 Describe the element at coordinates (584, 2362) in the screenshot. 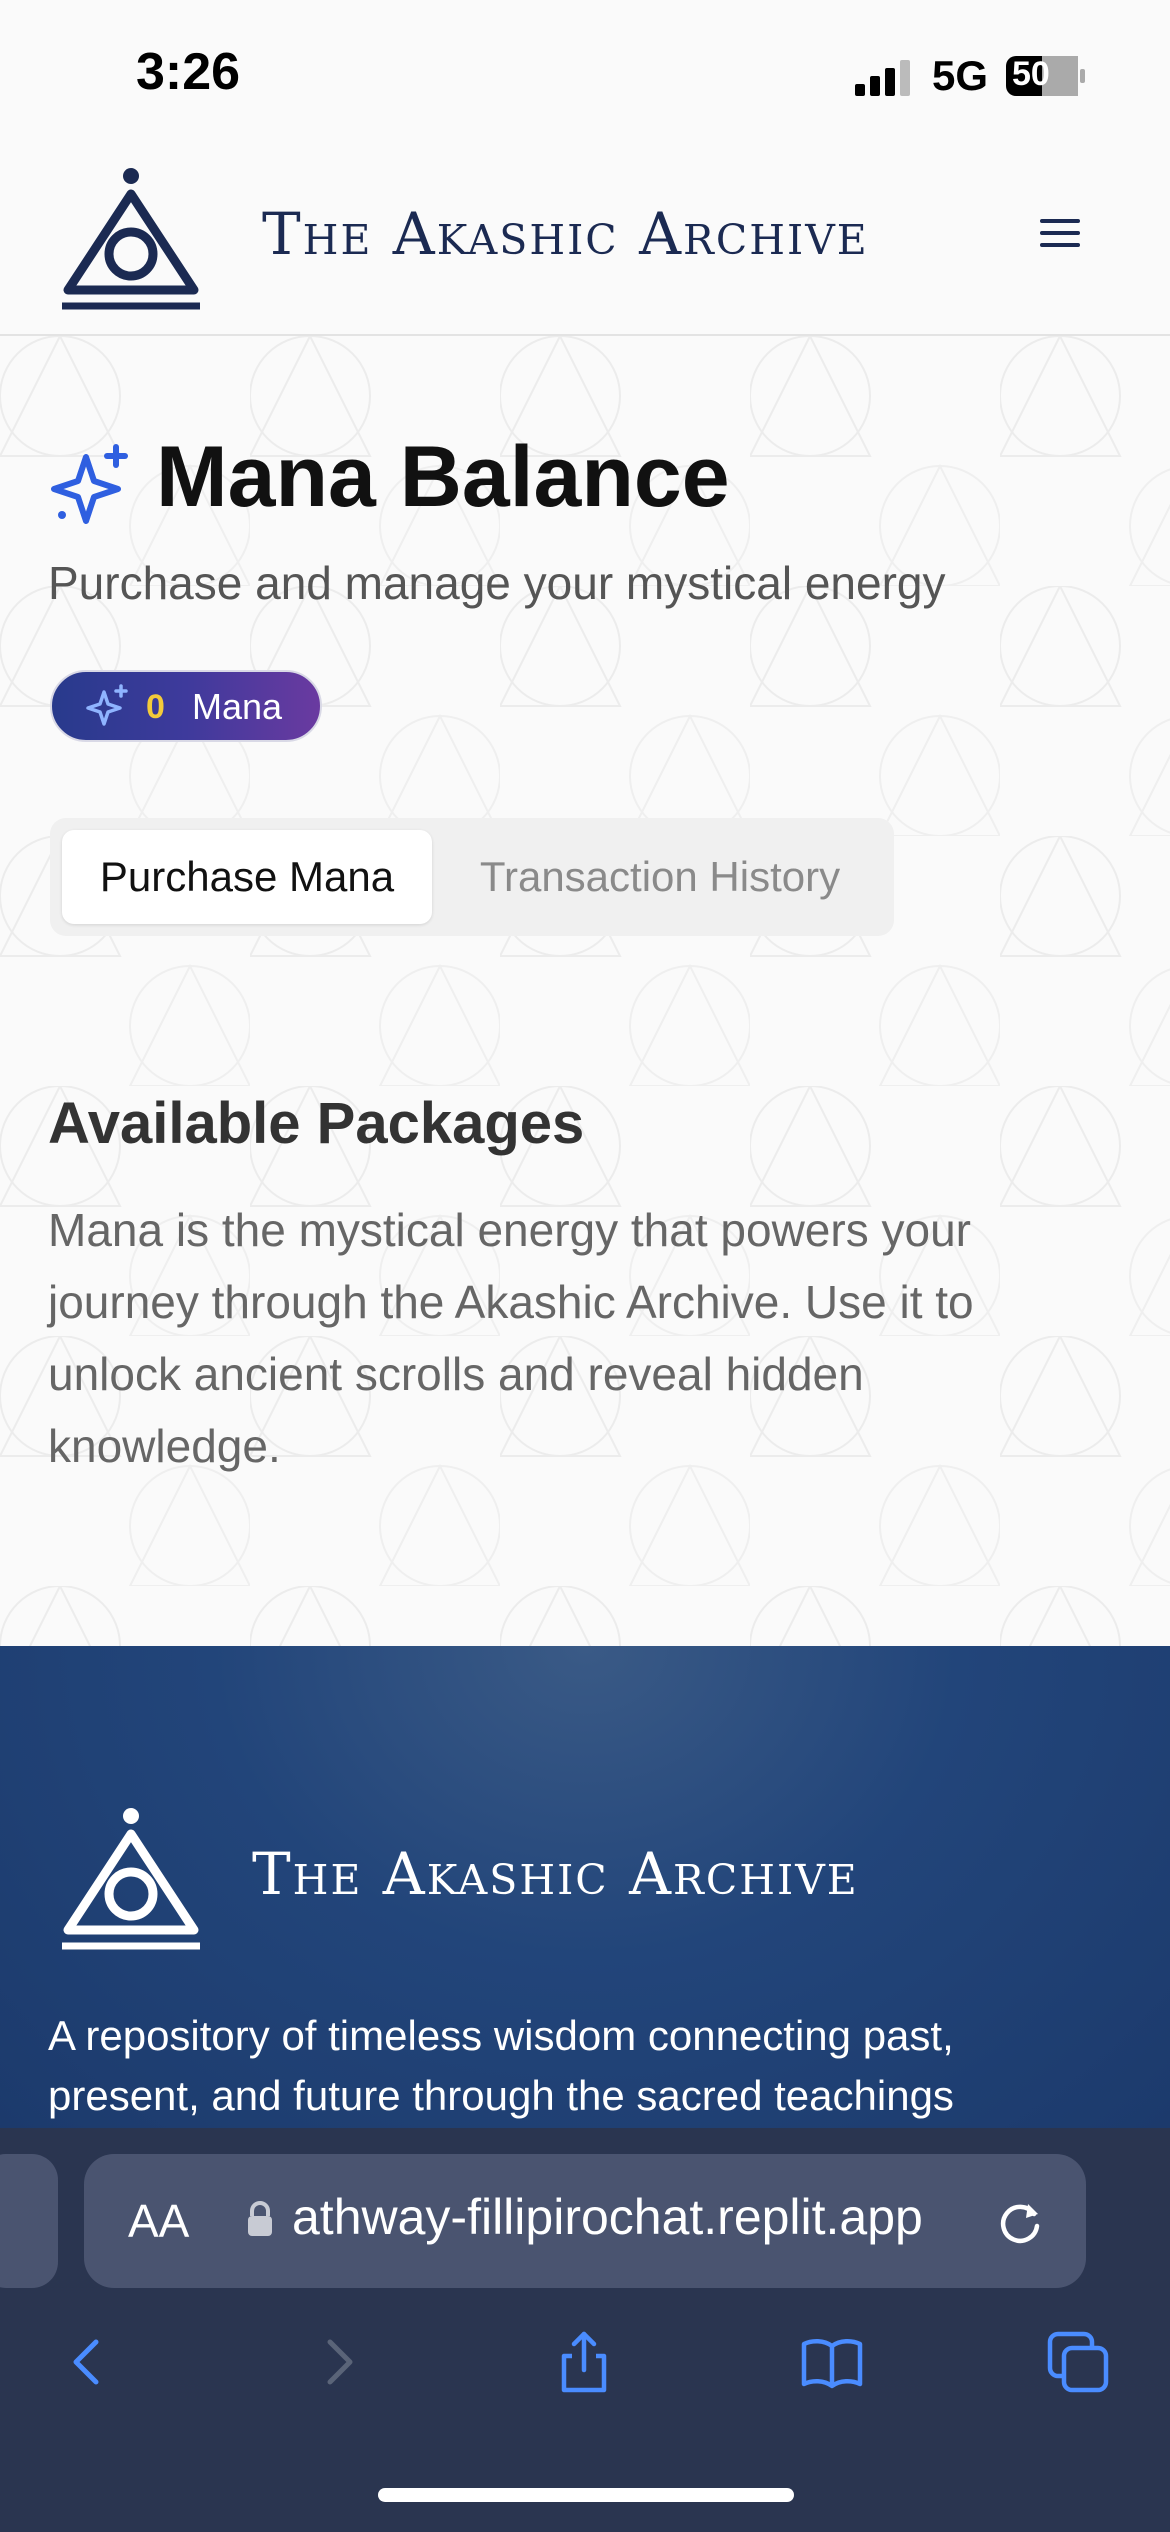

I see `share-icon` at that location.